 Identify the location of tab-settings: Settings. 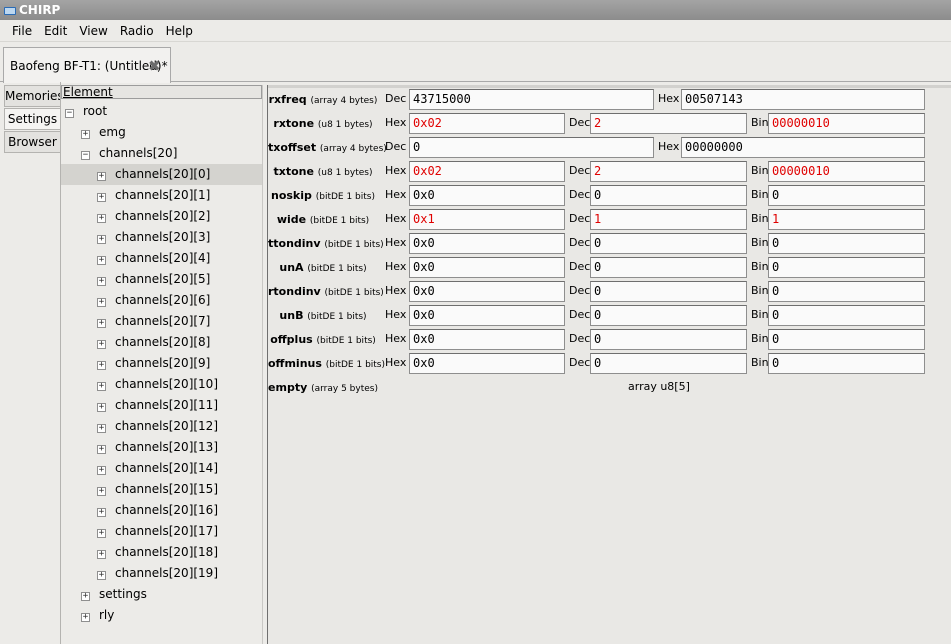
(32, 119).